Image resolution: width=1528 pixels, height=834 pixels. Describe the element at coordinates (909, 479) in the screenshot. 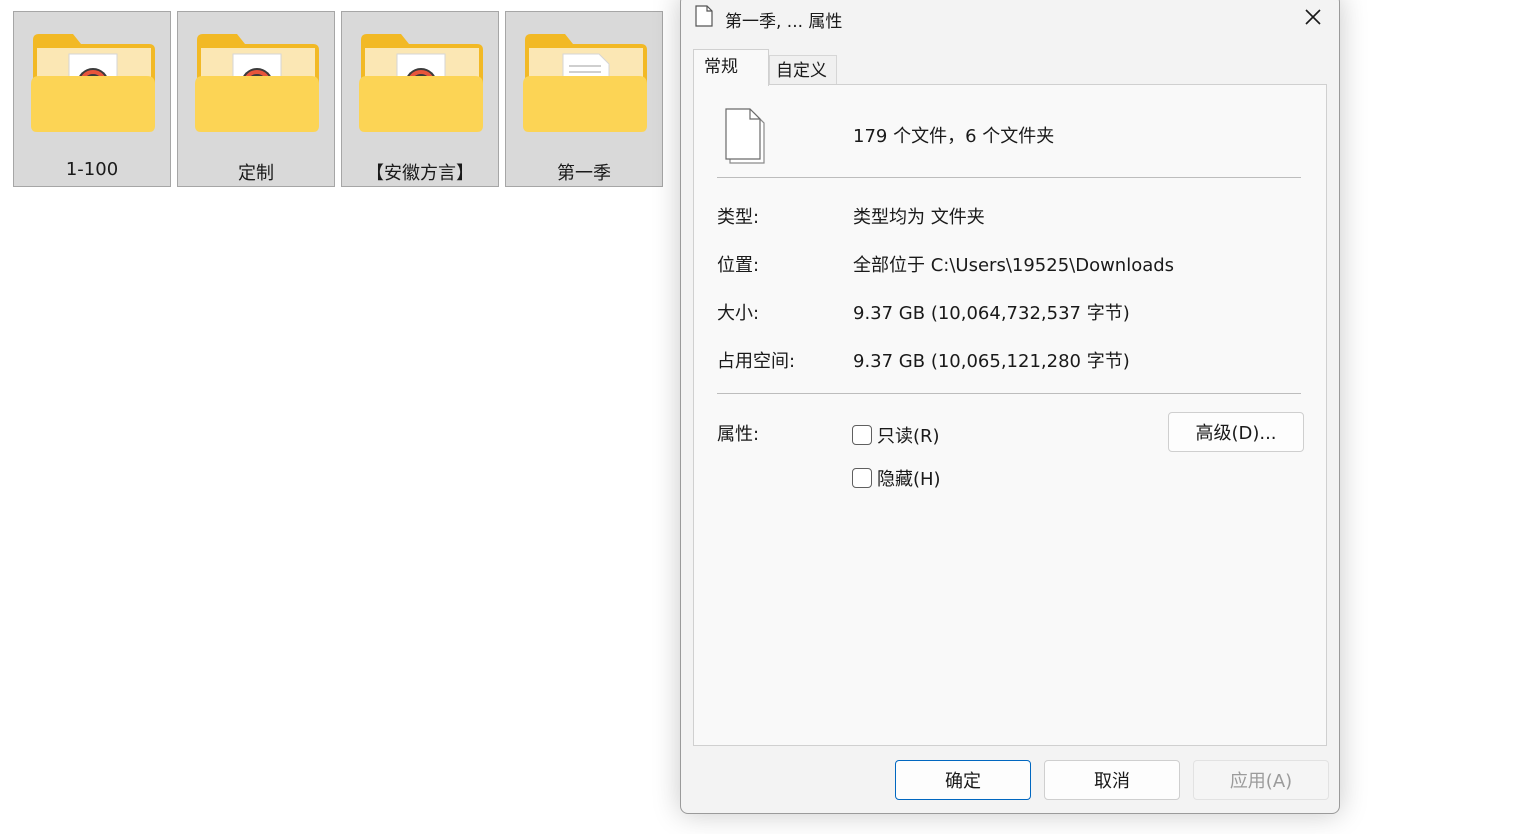

I see `hidden-label: 隐藏(H)` at that location.